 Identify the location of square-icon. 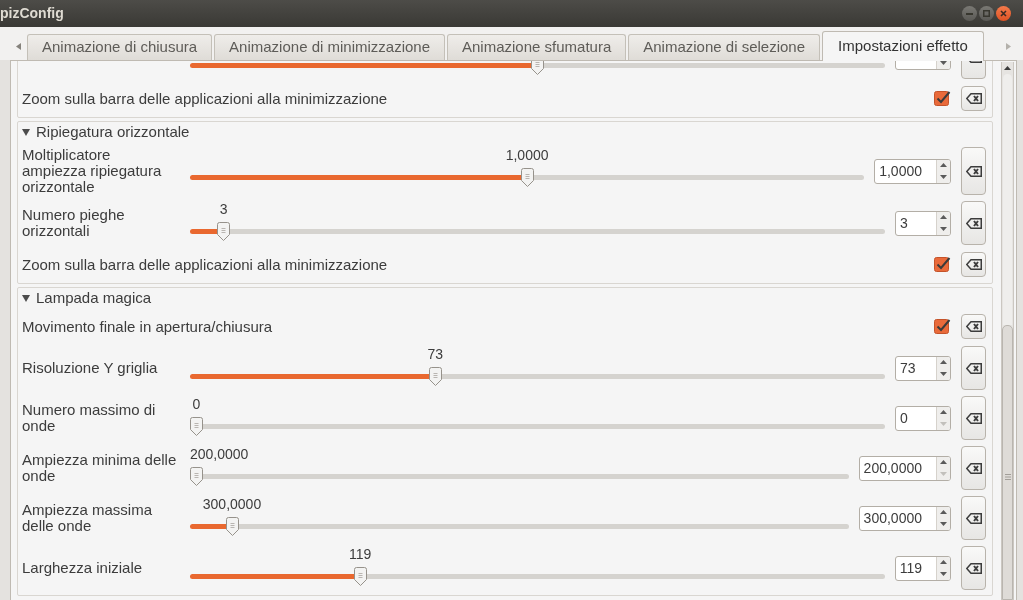
(986, 13).